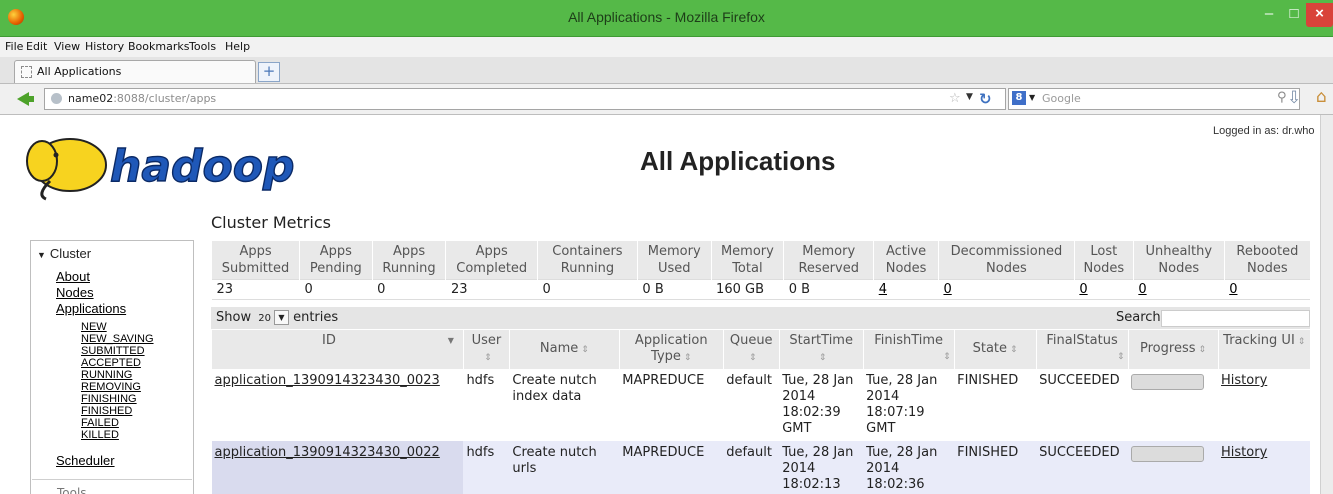  What do you see at coordinates (91, 308) in the screenshot?
I see `nav-link-applications: Applications` at bounding box center [91, 308].